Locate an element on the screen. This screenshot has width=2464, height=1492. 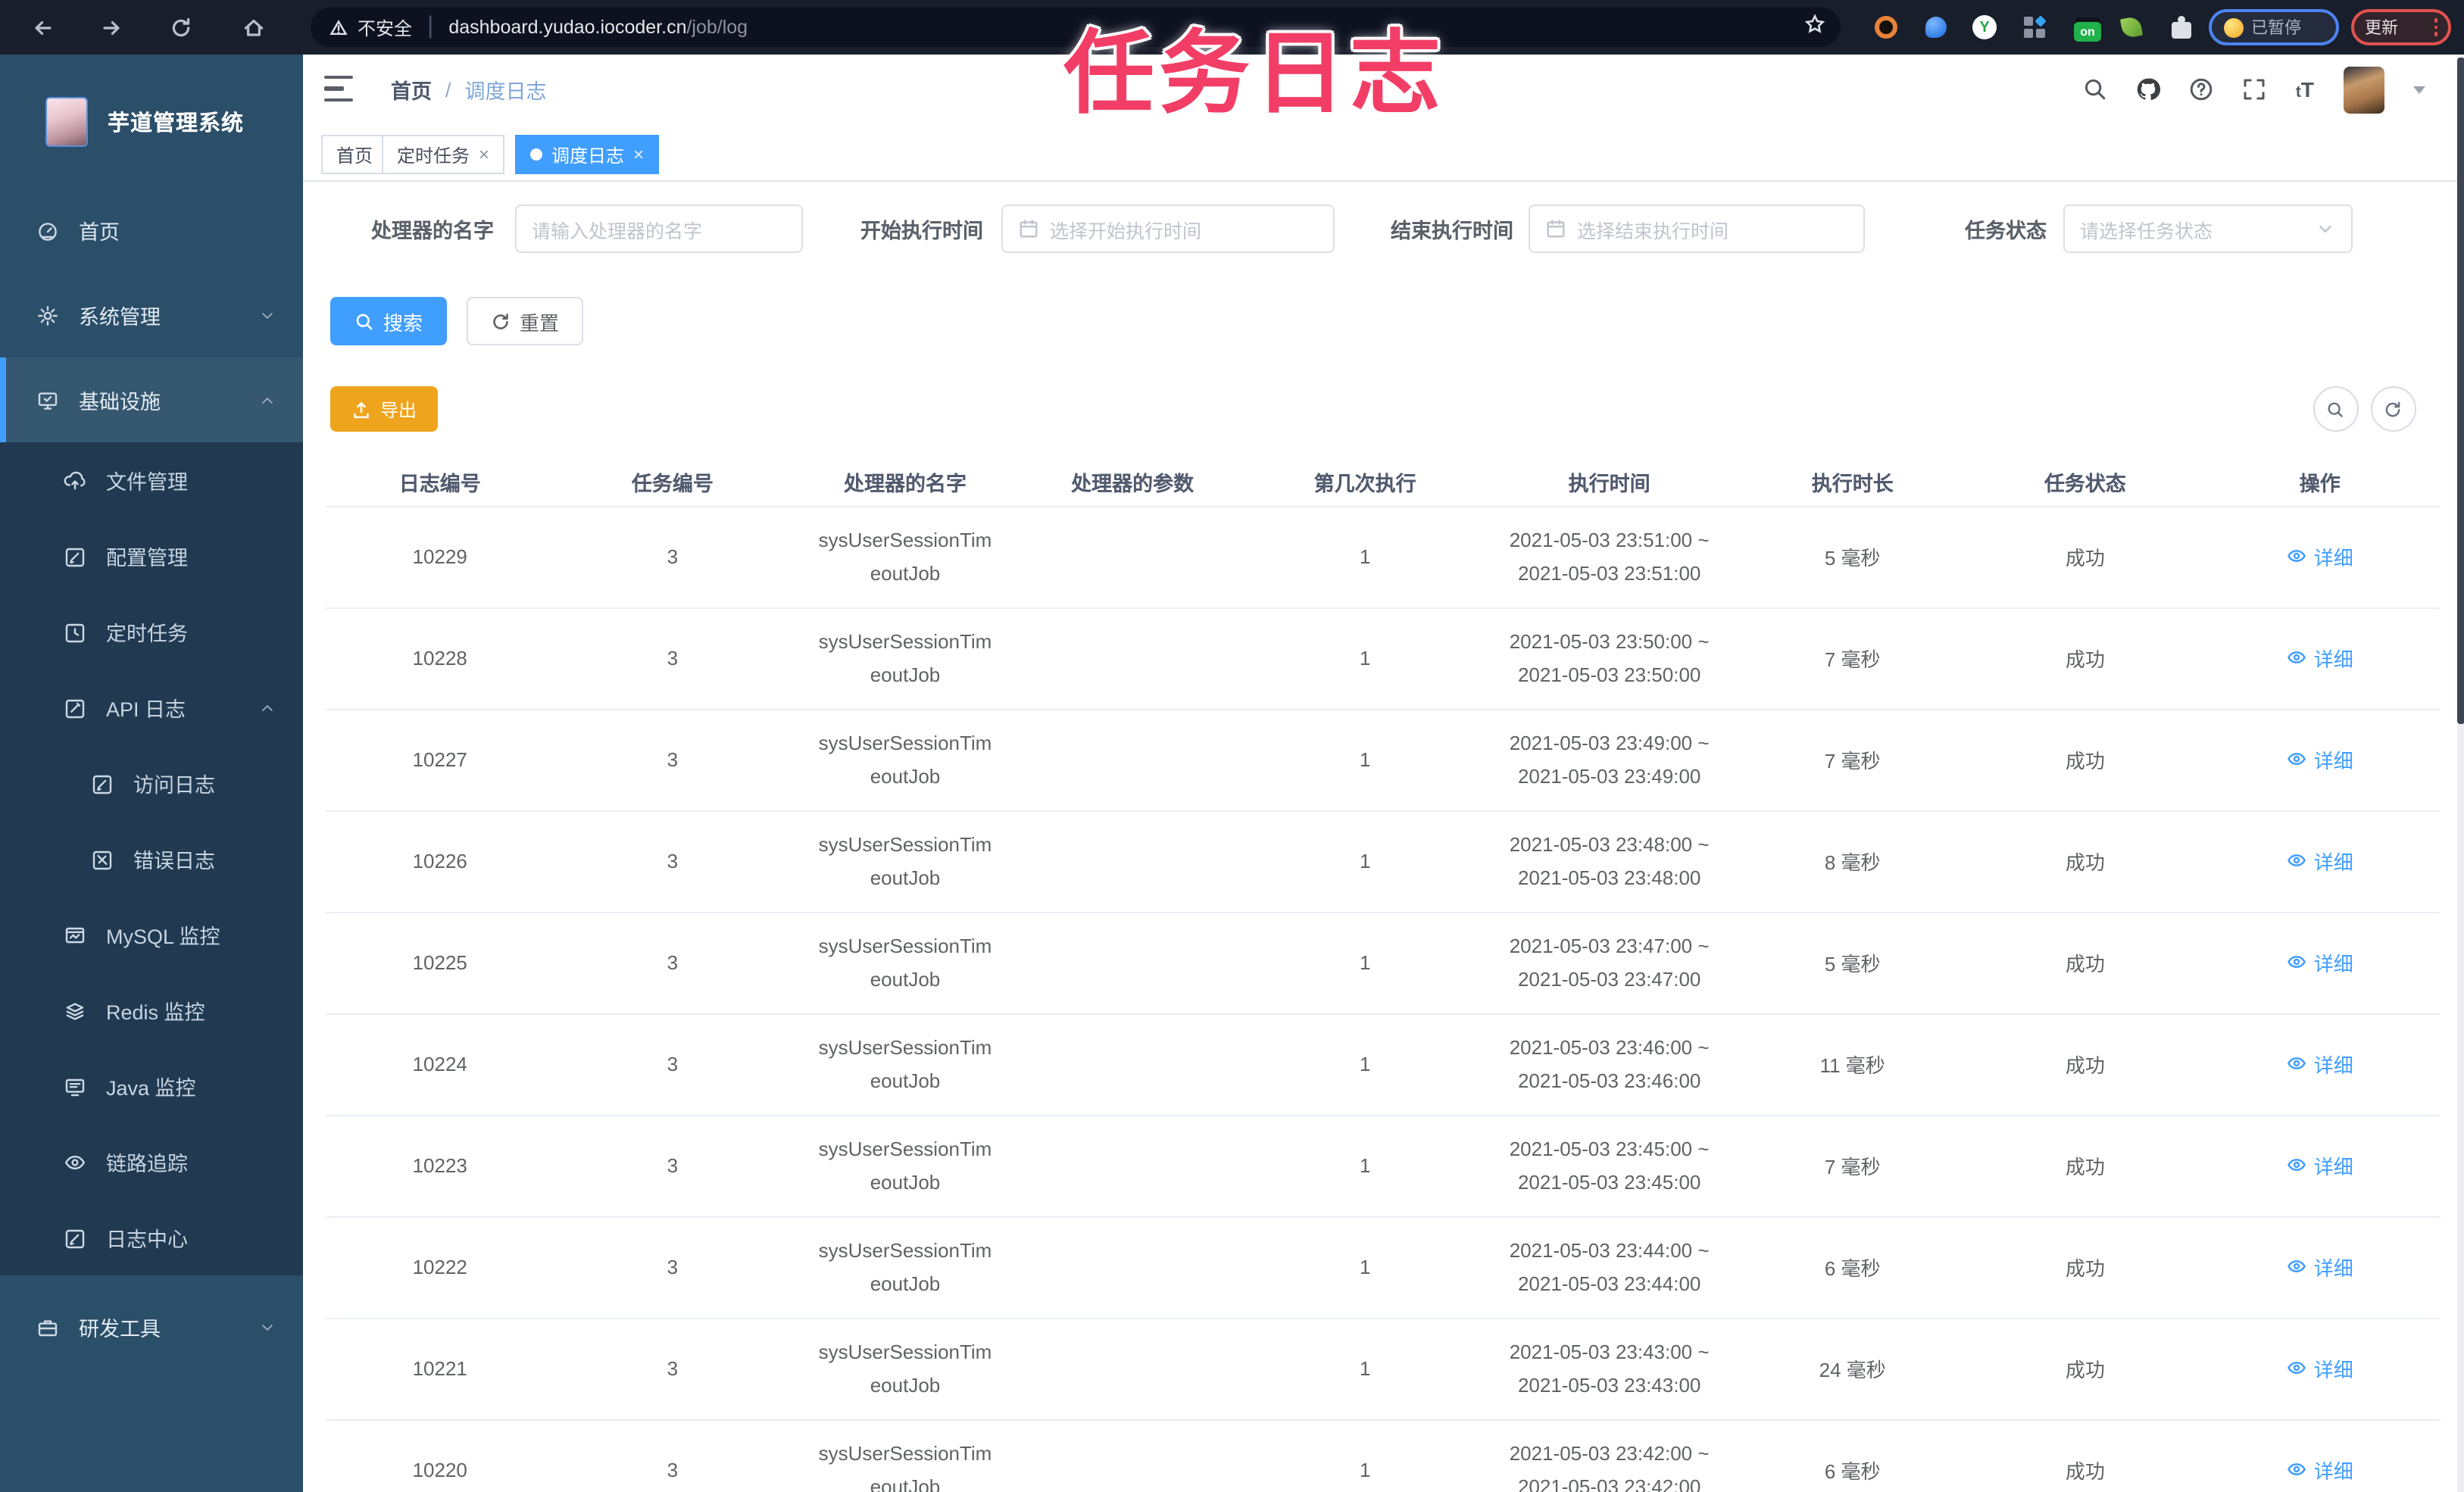
column-header: 执行时间 is located at coordinates (1609, 483).